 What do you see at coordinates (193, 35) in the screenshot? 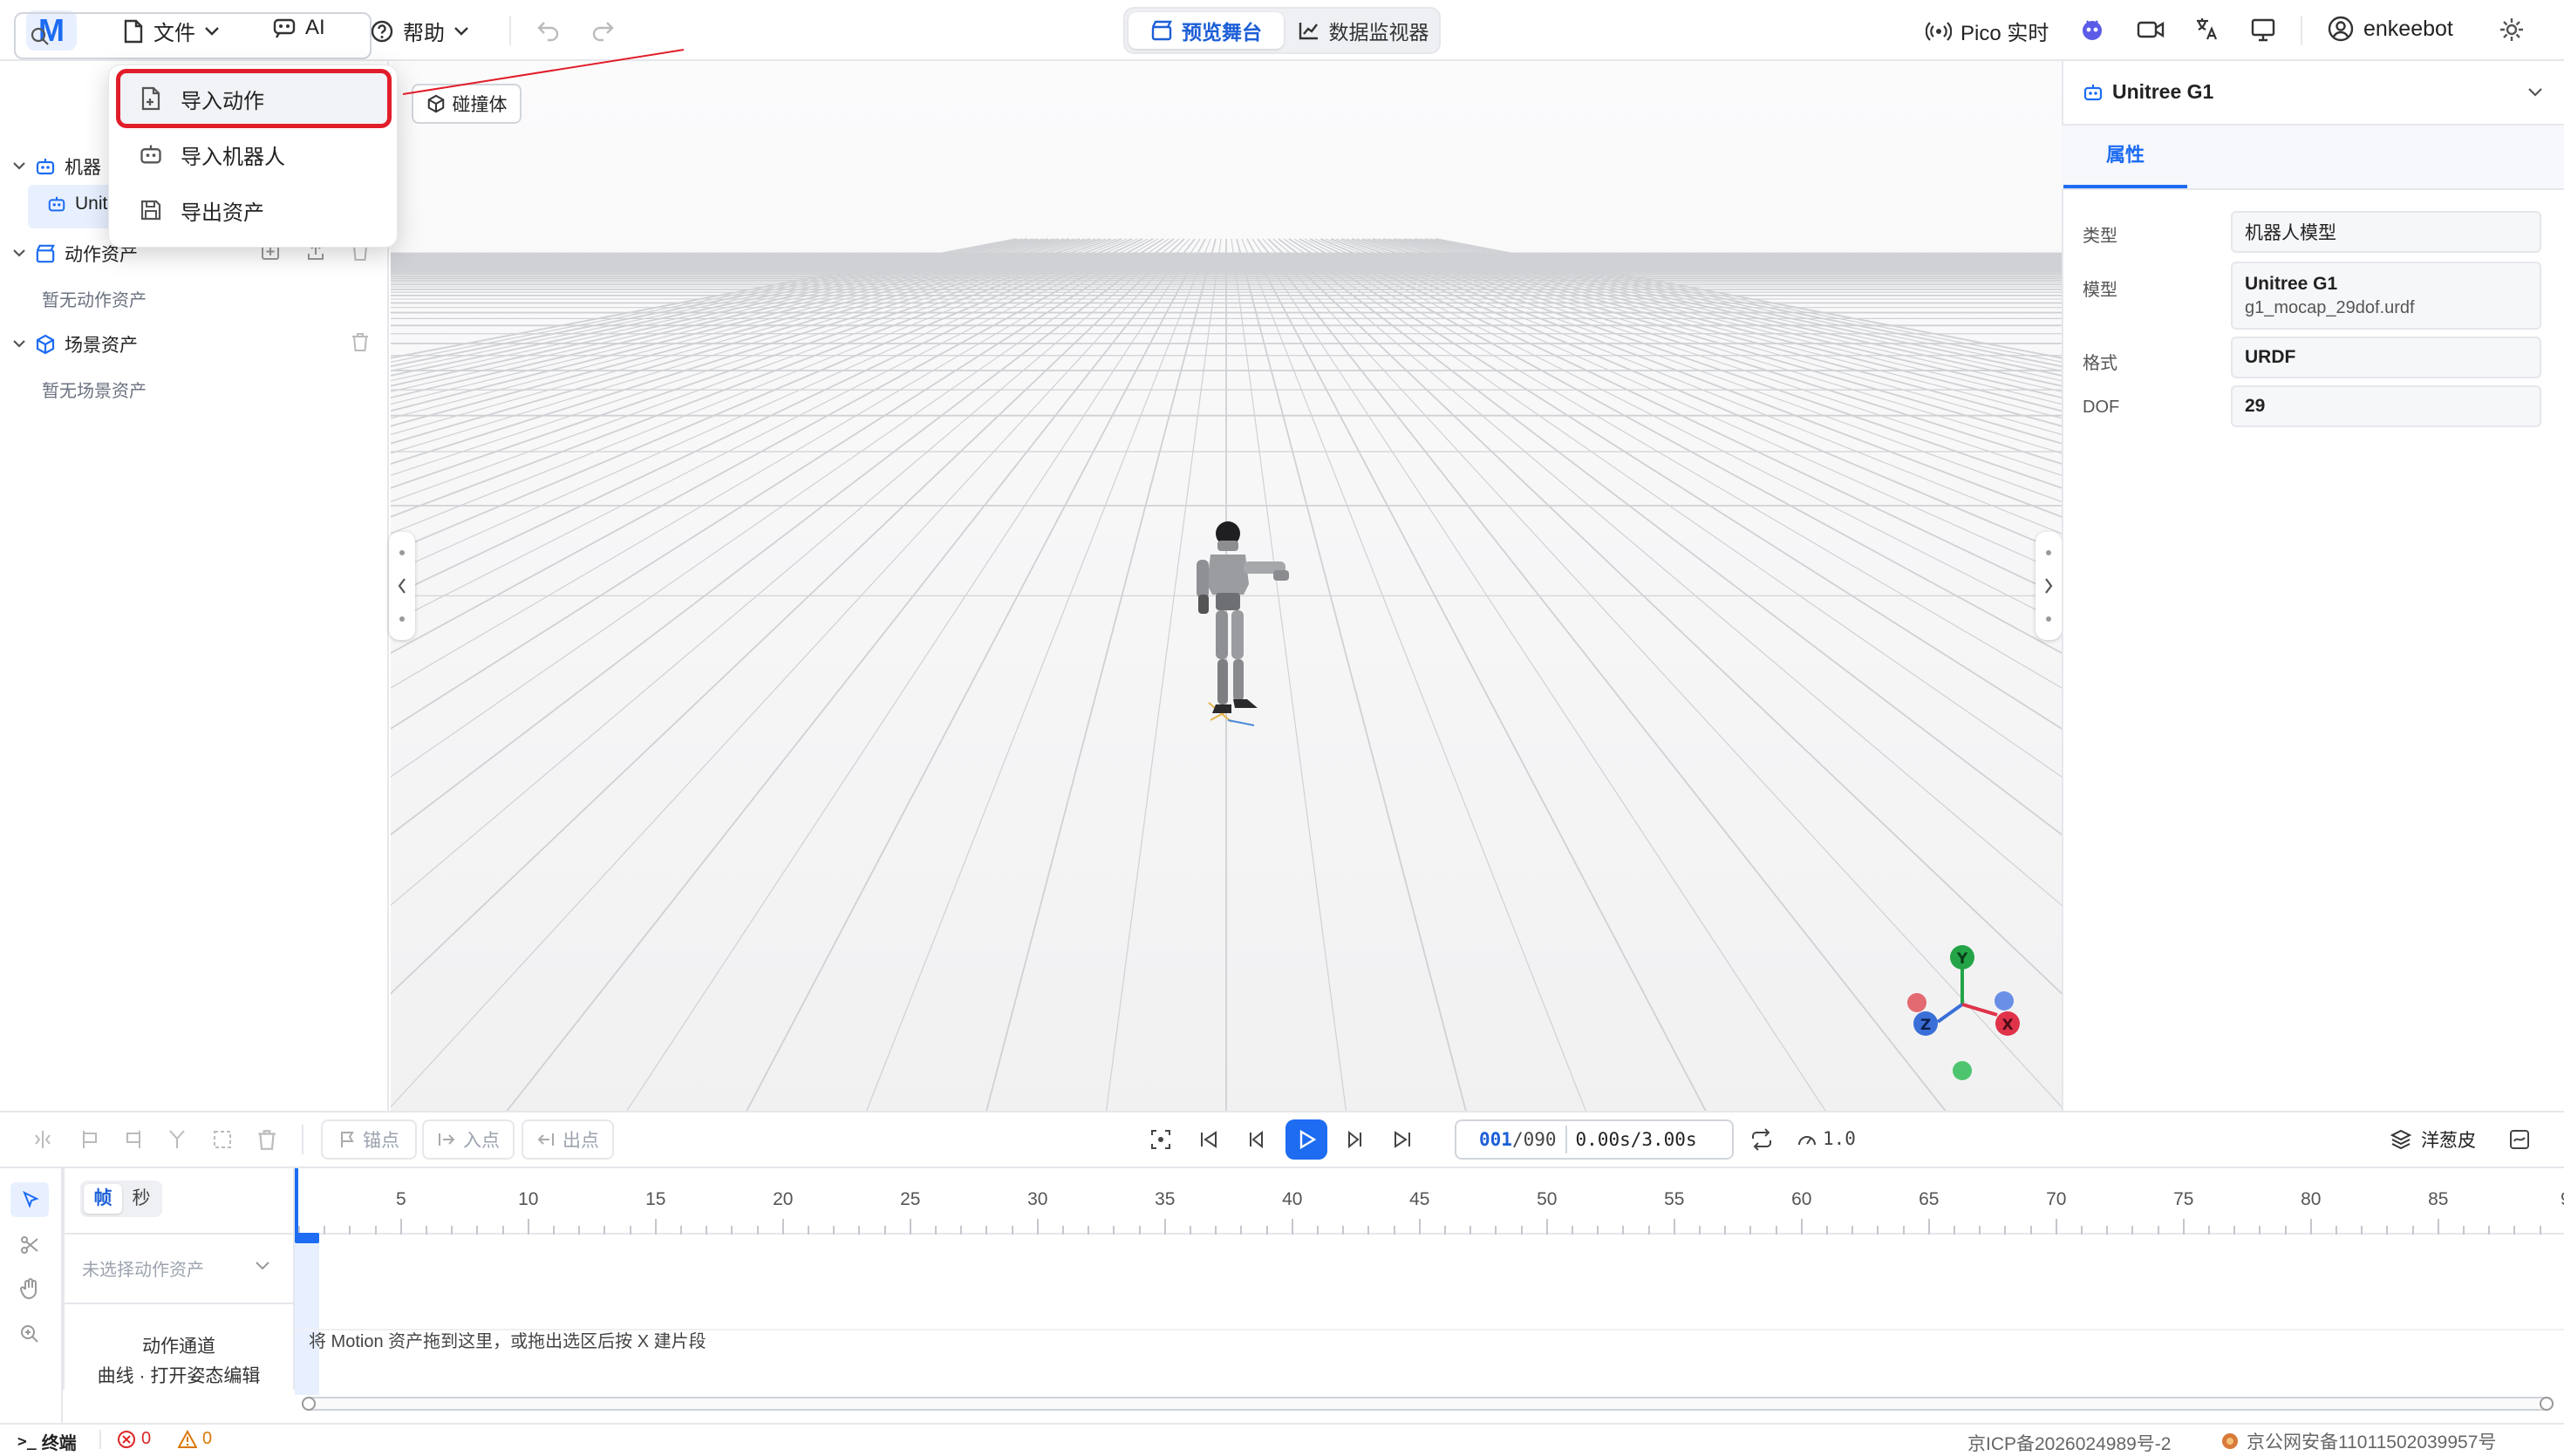
I see `asset-search-input` at bounding box center [193, 35].